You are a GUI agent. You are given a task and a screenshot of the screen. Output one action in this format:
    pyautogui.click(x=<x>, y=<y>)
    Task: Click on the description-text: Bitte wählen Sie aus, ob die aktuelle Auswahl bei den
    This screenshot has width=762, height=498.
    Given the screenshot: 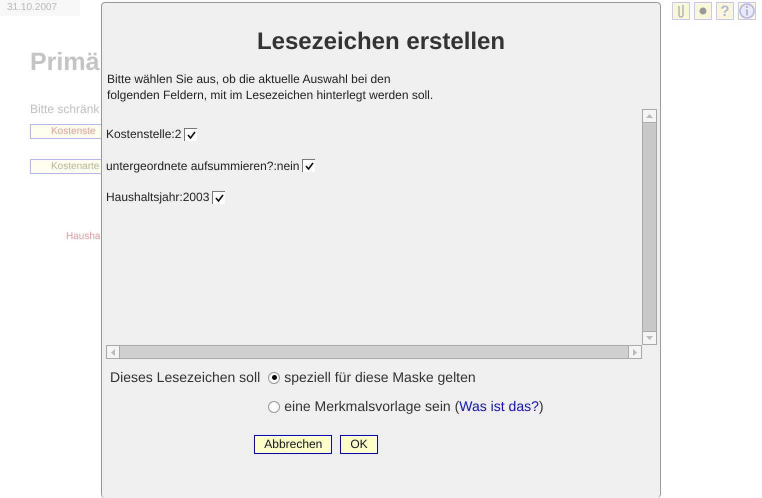 What is the action you would take?
    pyautogui.click(x=249, y=79)
    